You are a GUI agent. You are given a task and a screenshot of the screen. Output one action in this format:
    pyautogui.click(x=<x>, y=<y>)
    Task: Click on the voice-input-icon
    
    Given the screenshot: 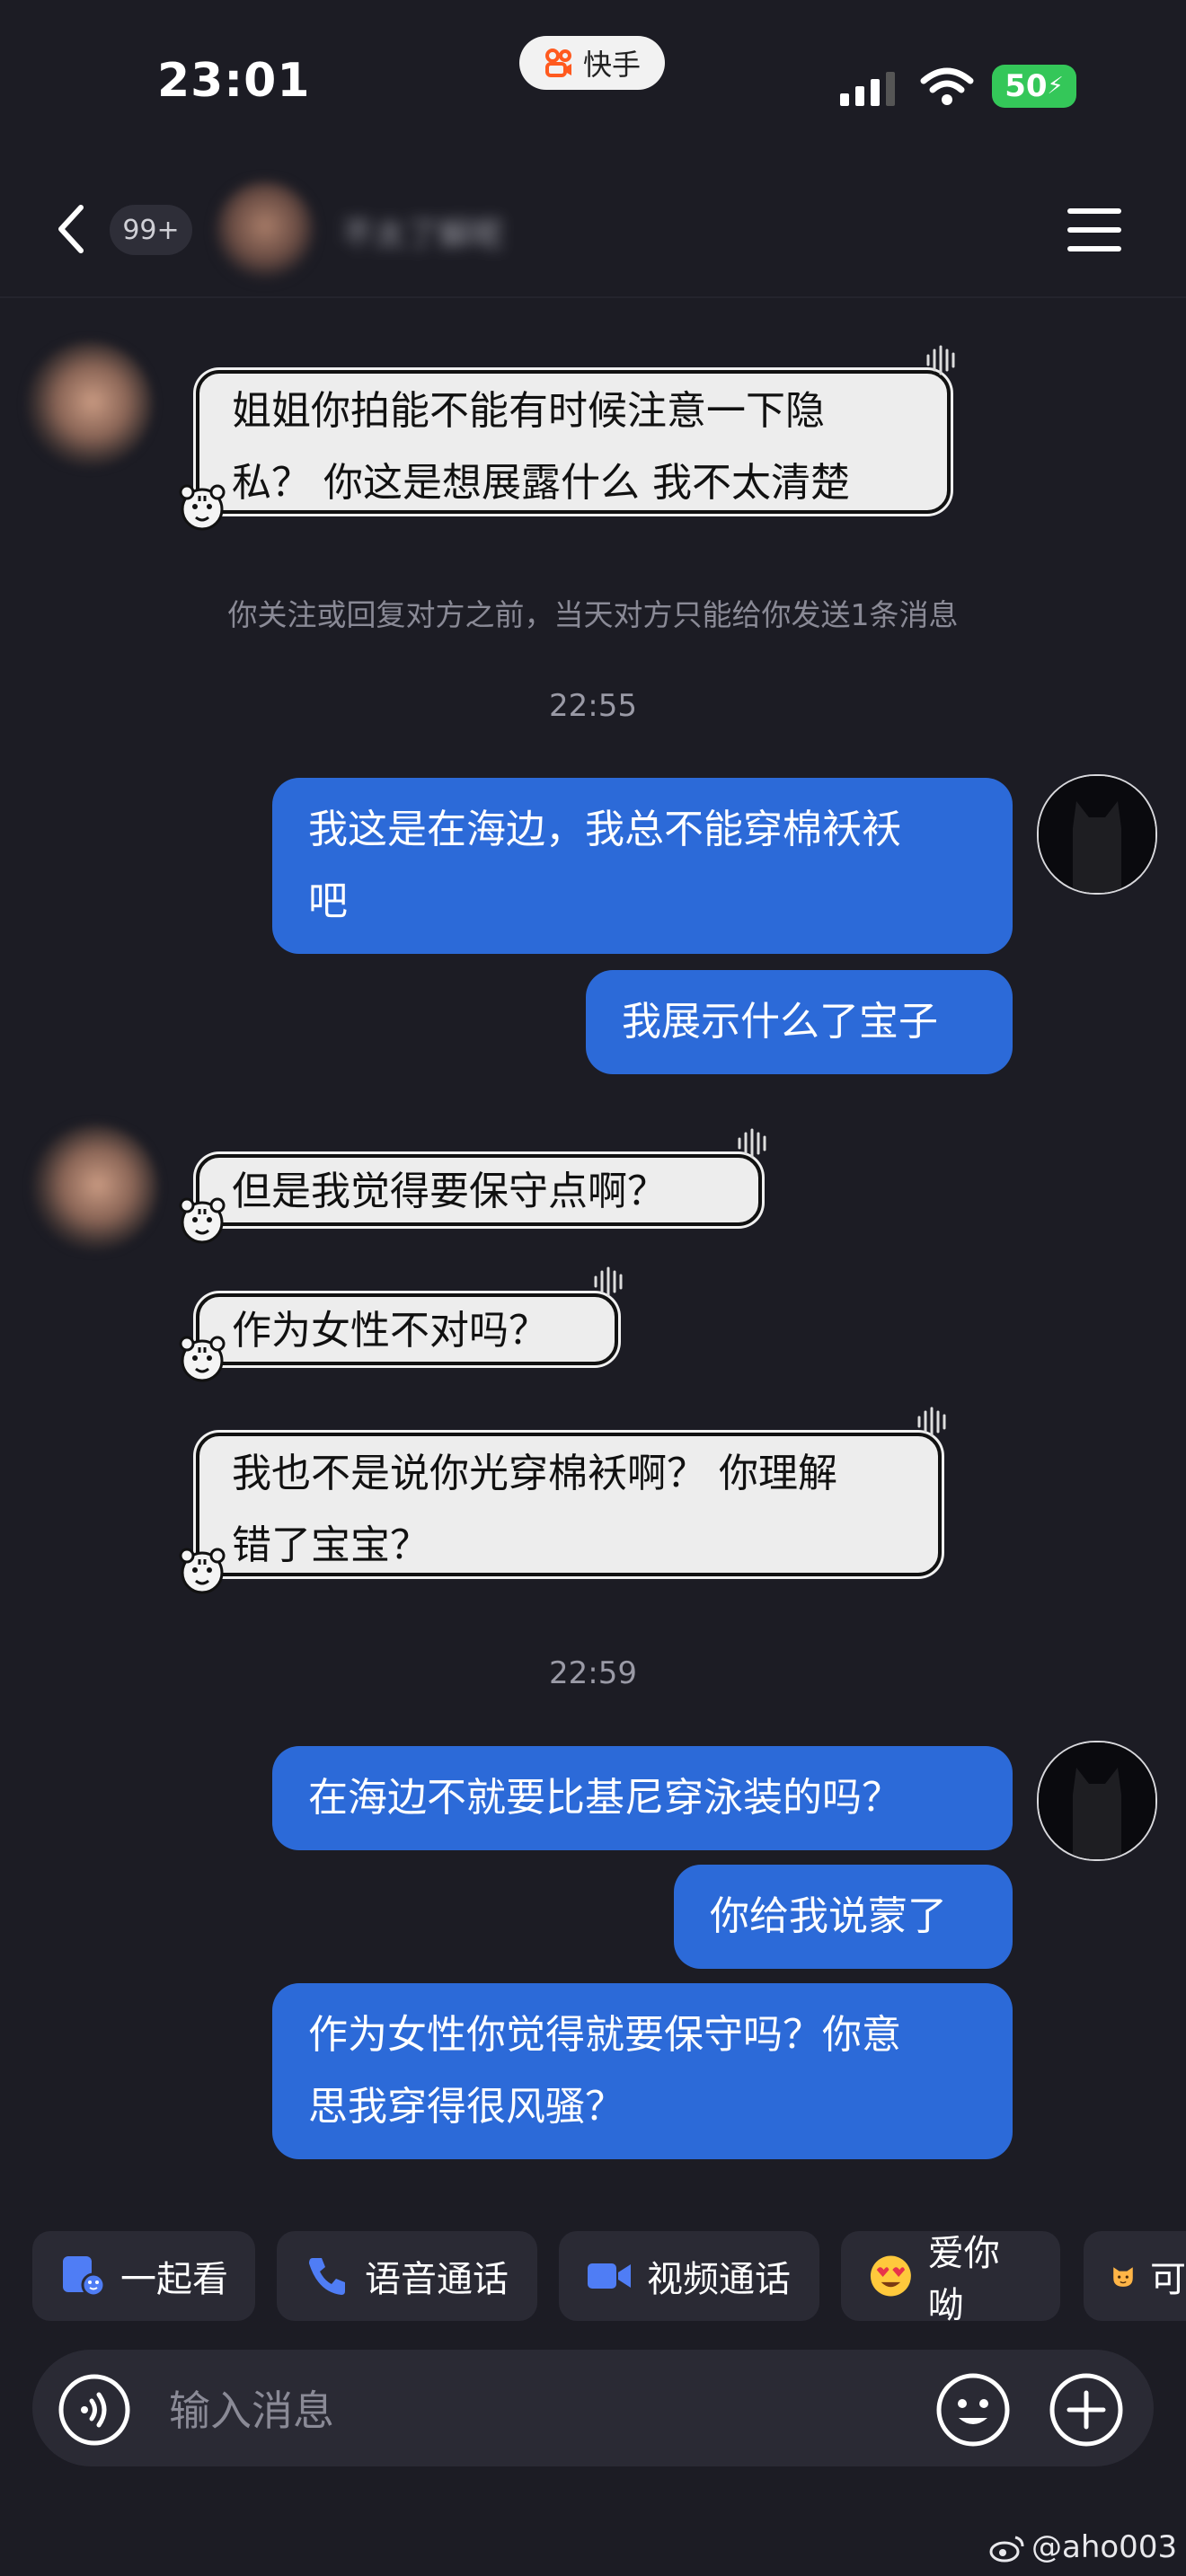 What is the action you would take?
    pyautogui.click(x=94, y=2410)
    